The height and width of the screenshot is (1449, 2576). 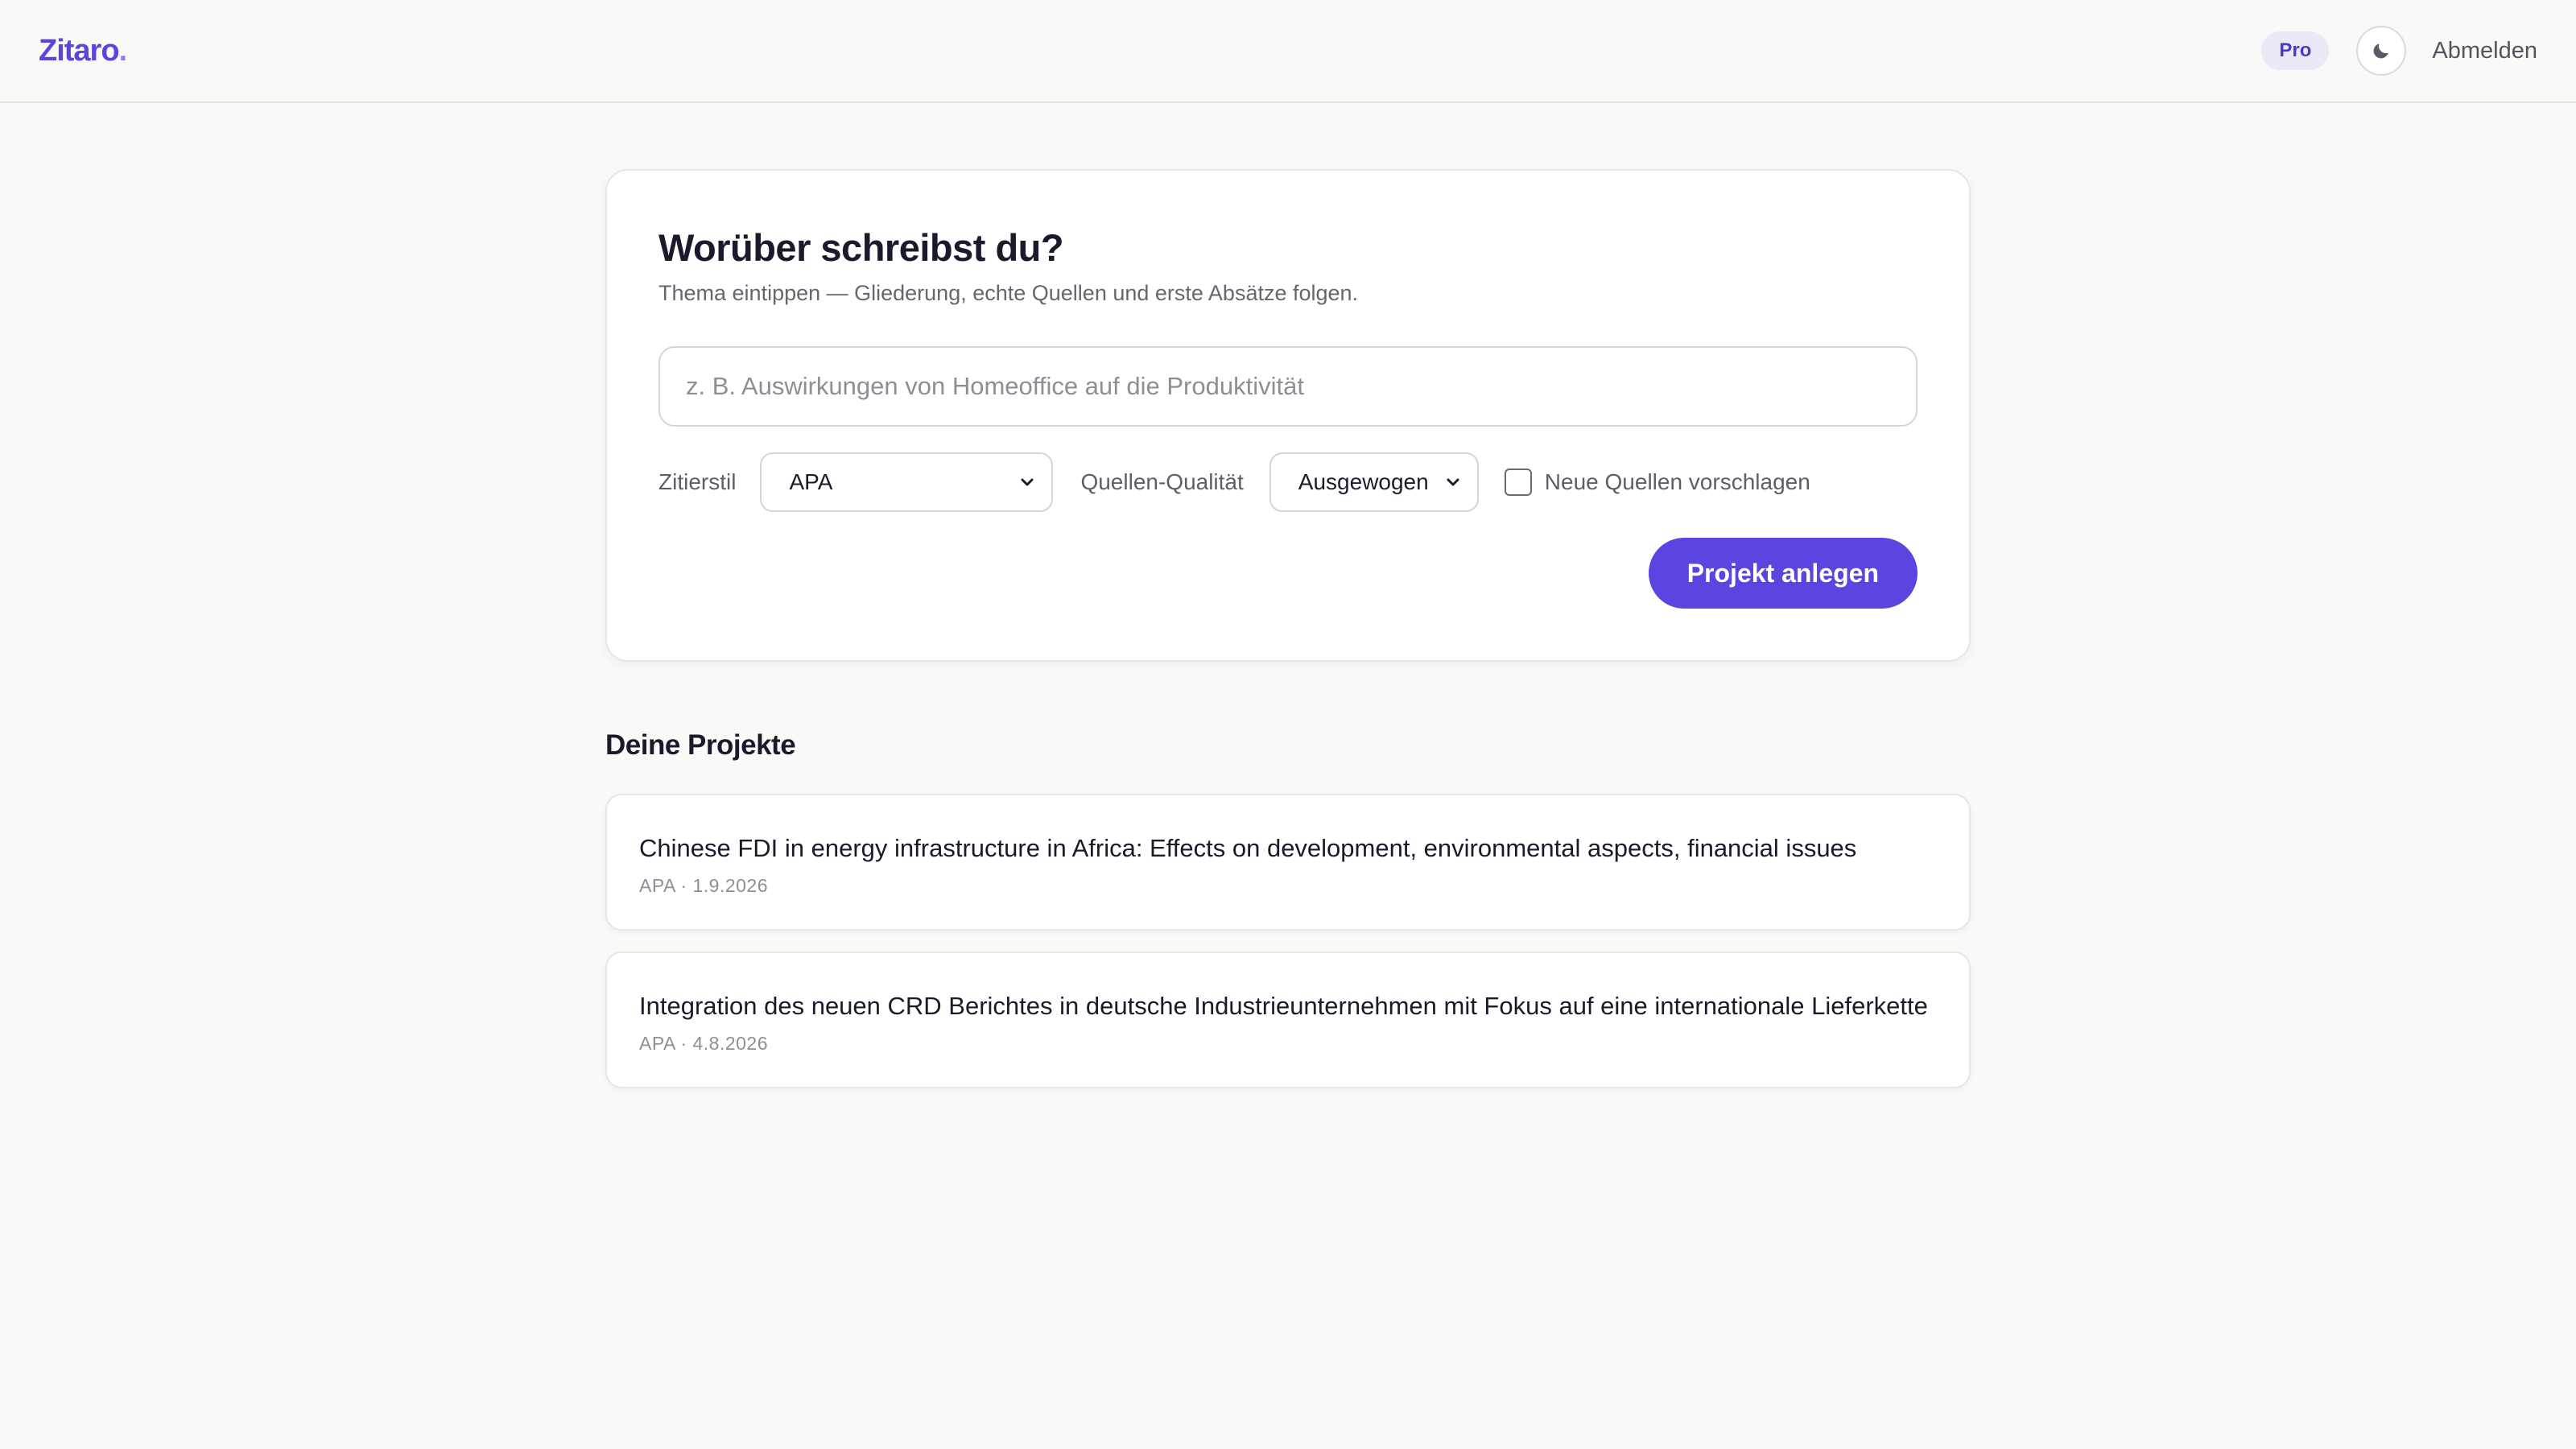 I want to click on create-project-button: Projekt anlegen, so click(x=1783, y=573).